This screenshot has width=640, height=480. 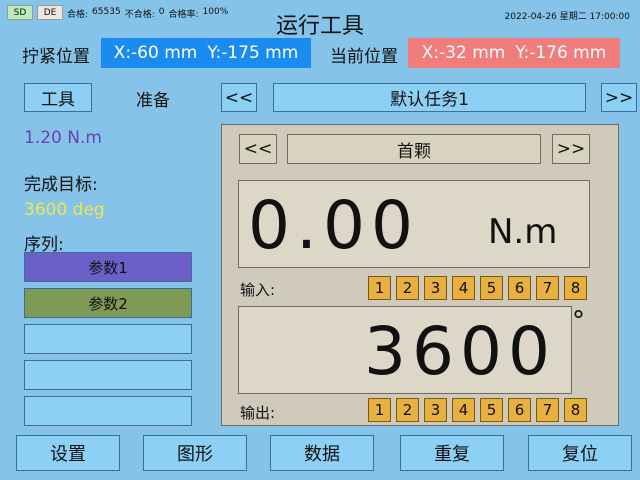 What do you see at coordinates (155, 53) in the screenshot?
I see `tighten-x: X:-60 mm` at bounding box center [155, 53].